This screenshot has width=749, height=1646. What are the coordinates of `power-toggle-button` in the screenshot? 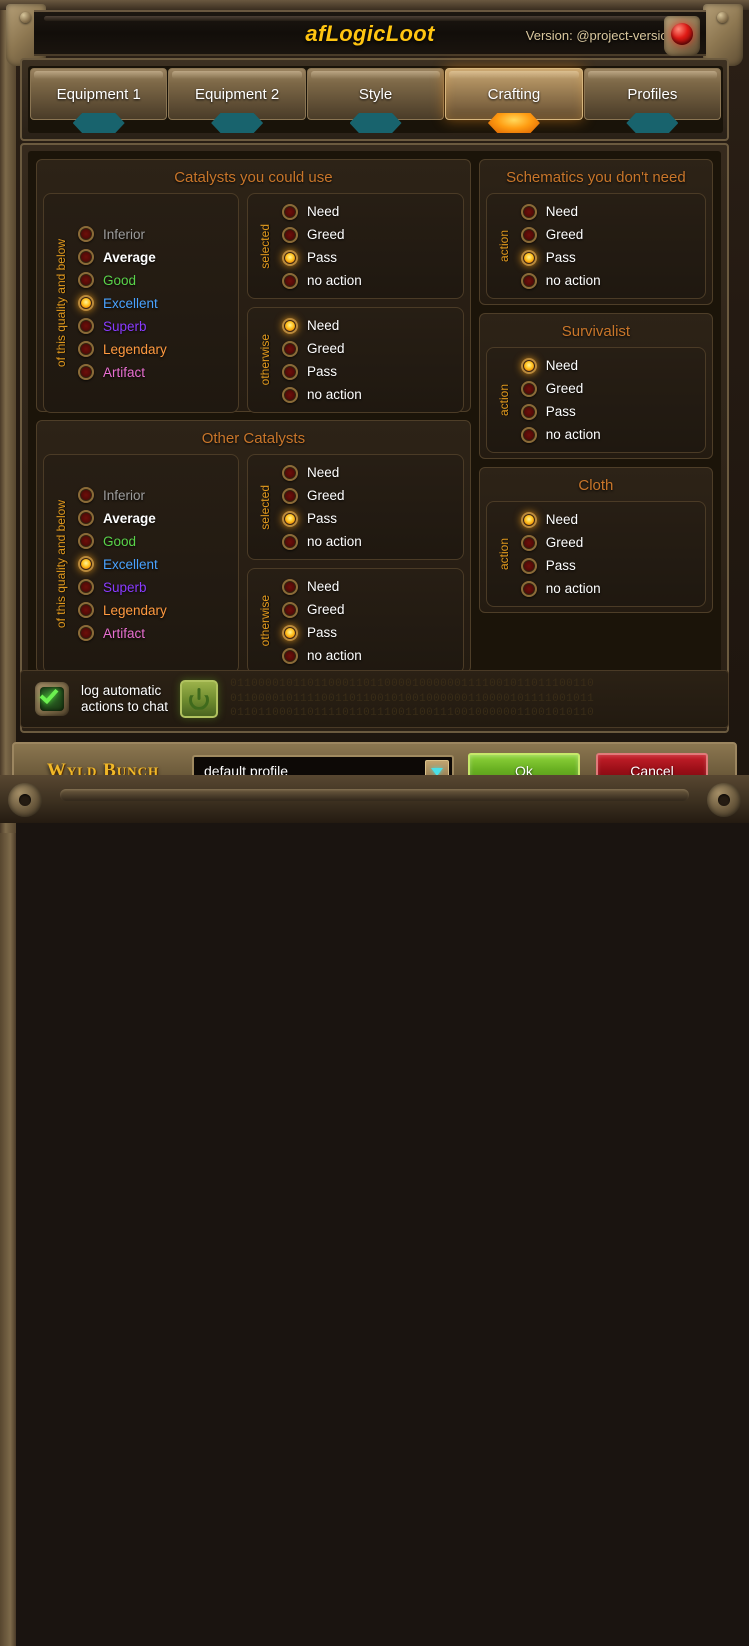 It's located at (199, 699).